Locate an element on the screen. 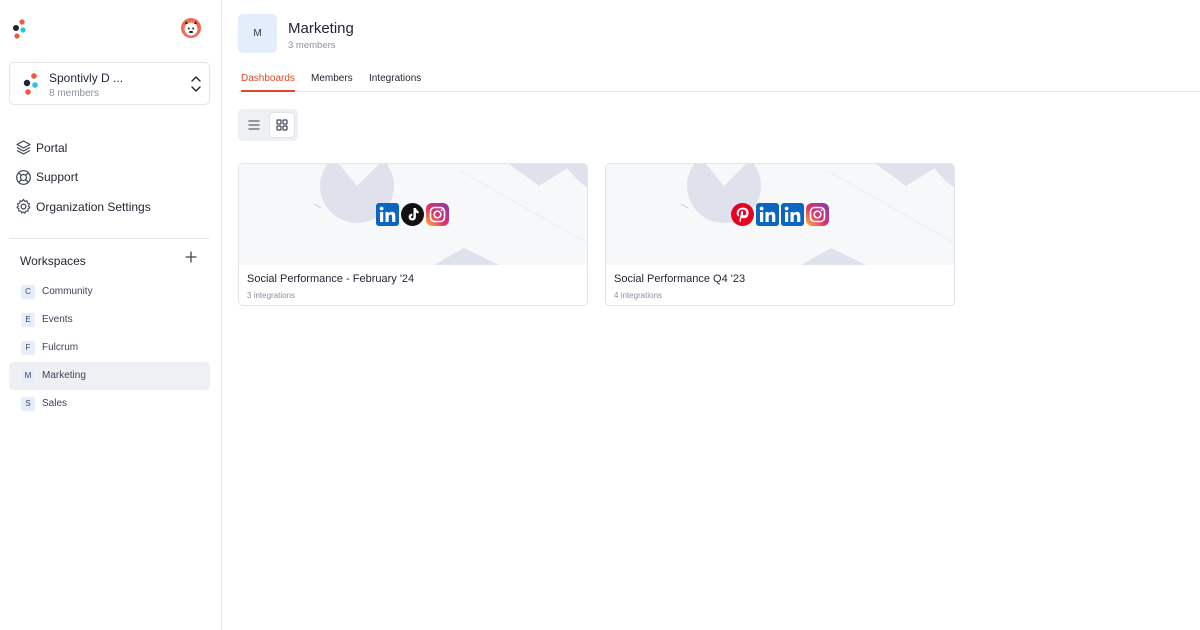 The width and height of the screenshot is (1200, 630). sidebar-item-community: C Community is located at coordinates (109, 292).